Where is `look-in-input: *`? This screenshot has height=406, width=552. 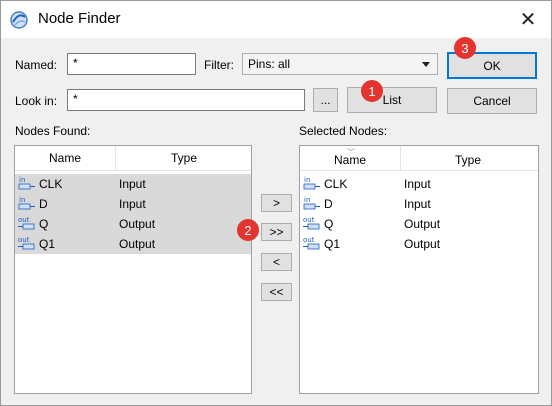 look-in-input: * is located at coordinates (186, 100).